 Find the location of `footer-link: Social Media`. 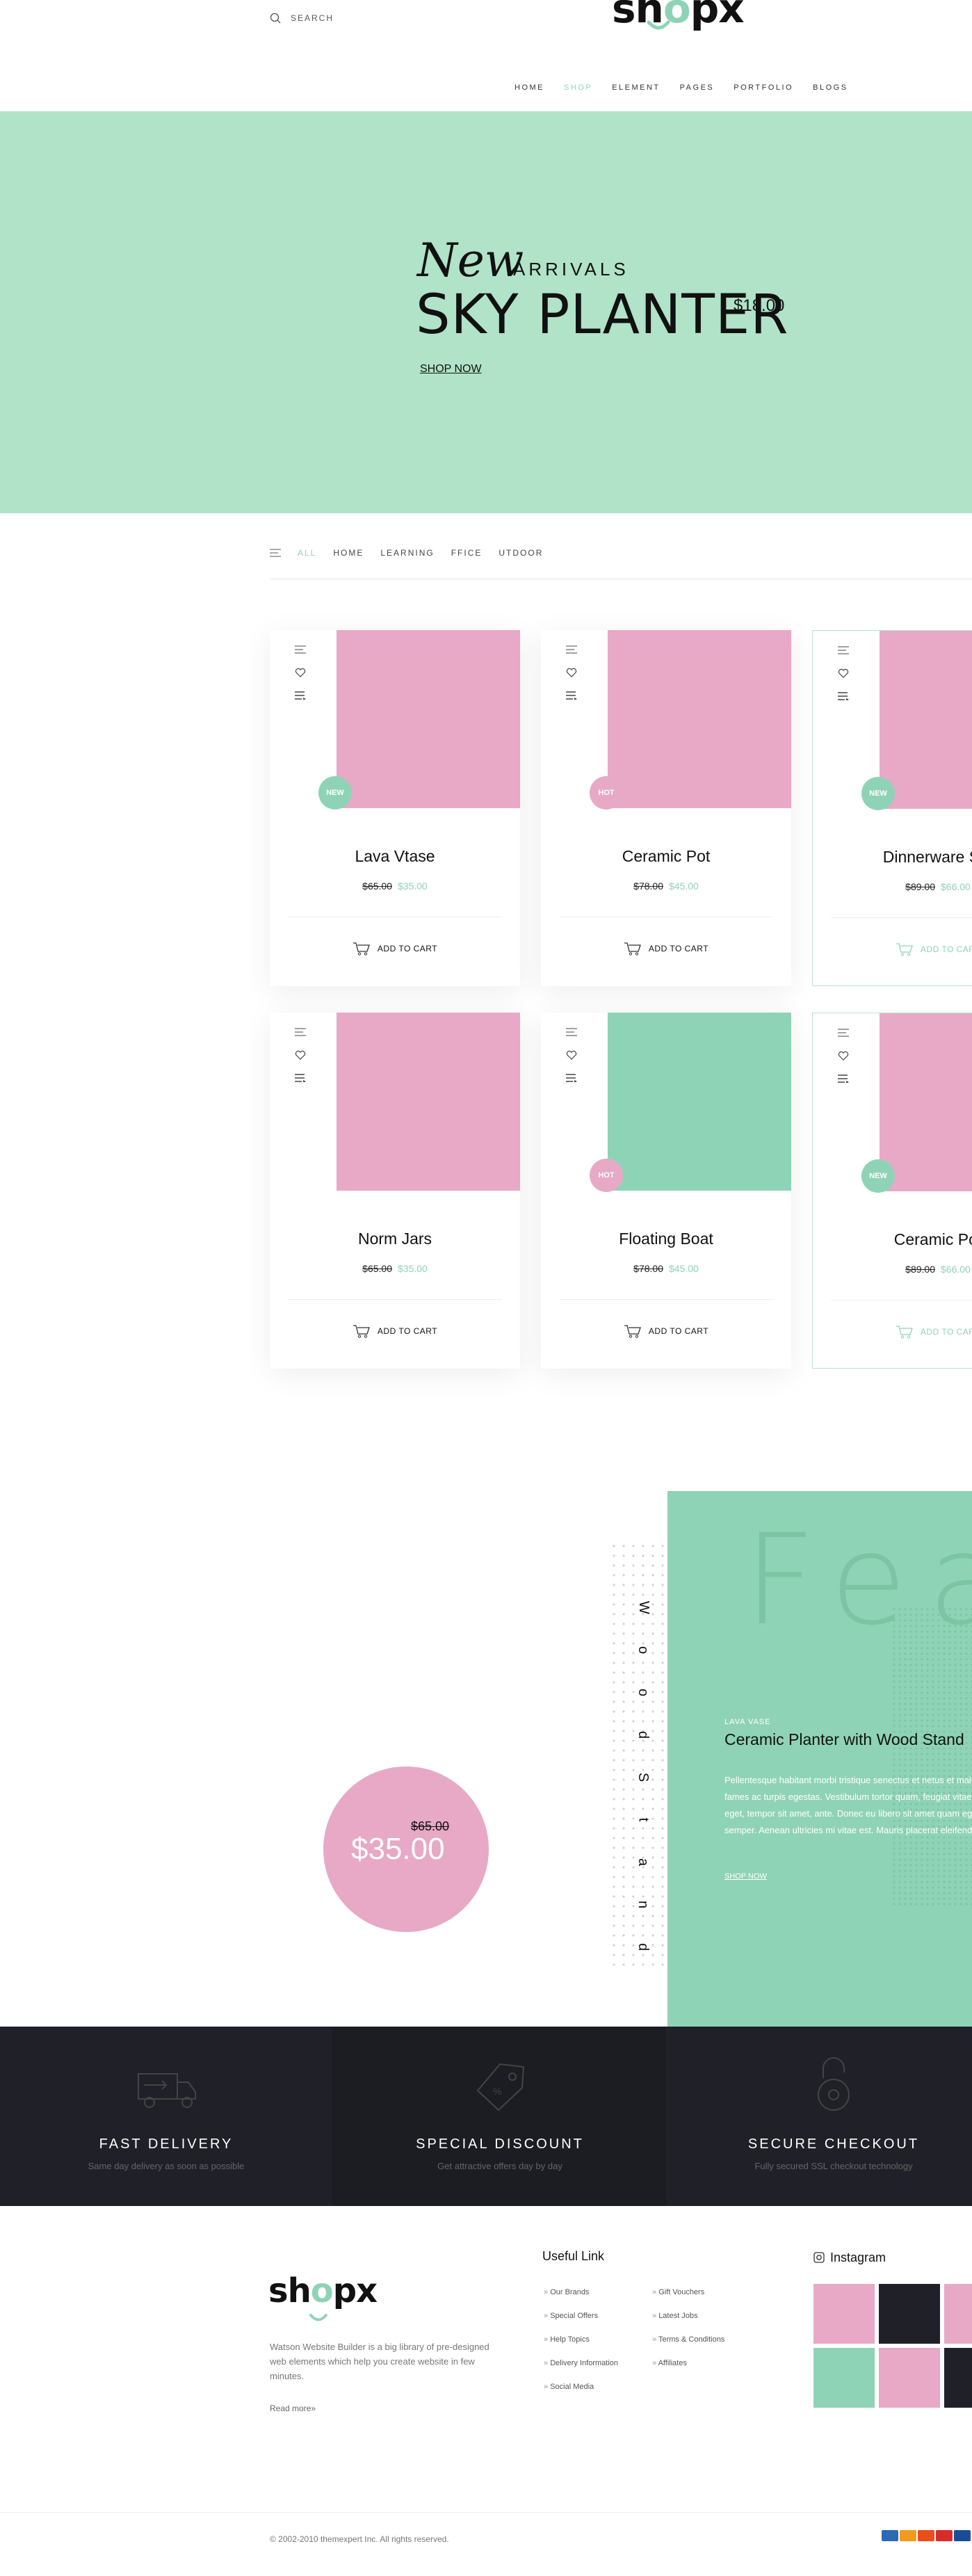

footer-link: Social Media is located at coordinates (581, 2387).